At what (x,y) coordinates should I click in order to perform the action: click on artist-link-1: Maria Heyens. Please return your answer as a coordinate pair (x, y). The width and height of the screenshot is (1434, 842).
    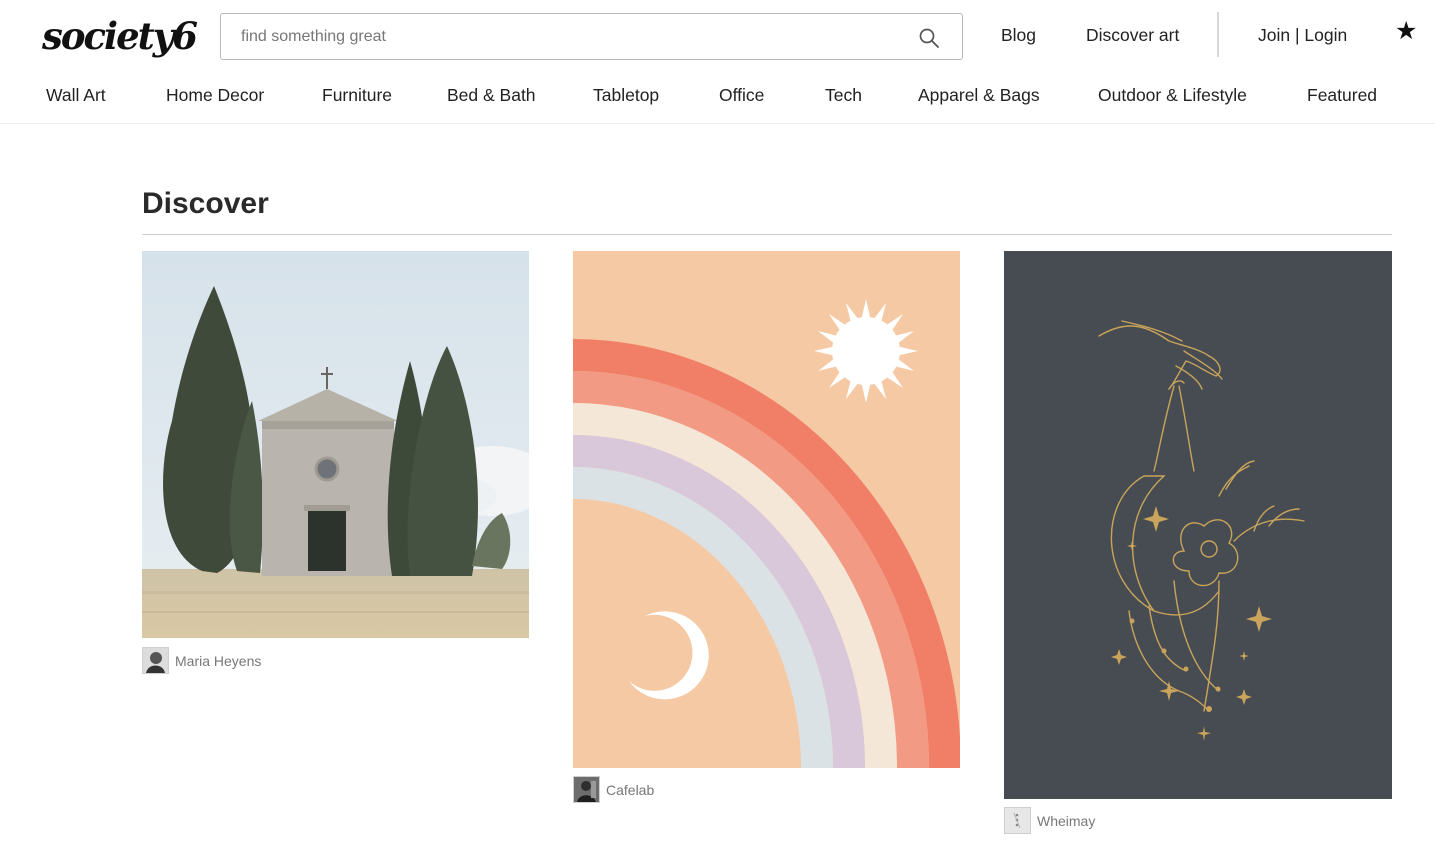
    Looking at the image, I should click on (201, 660).